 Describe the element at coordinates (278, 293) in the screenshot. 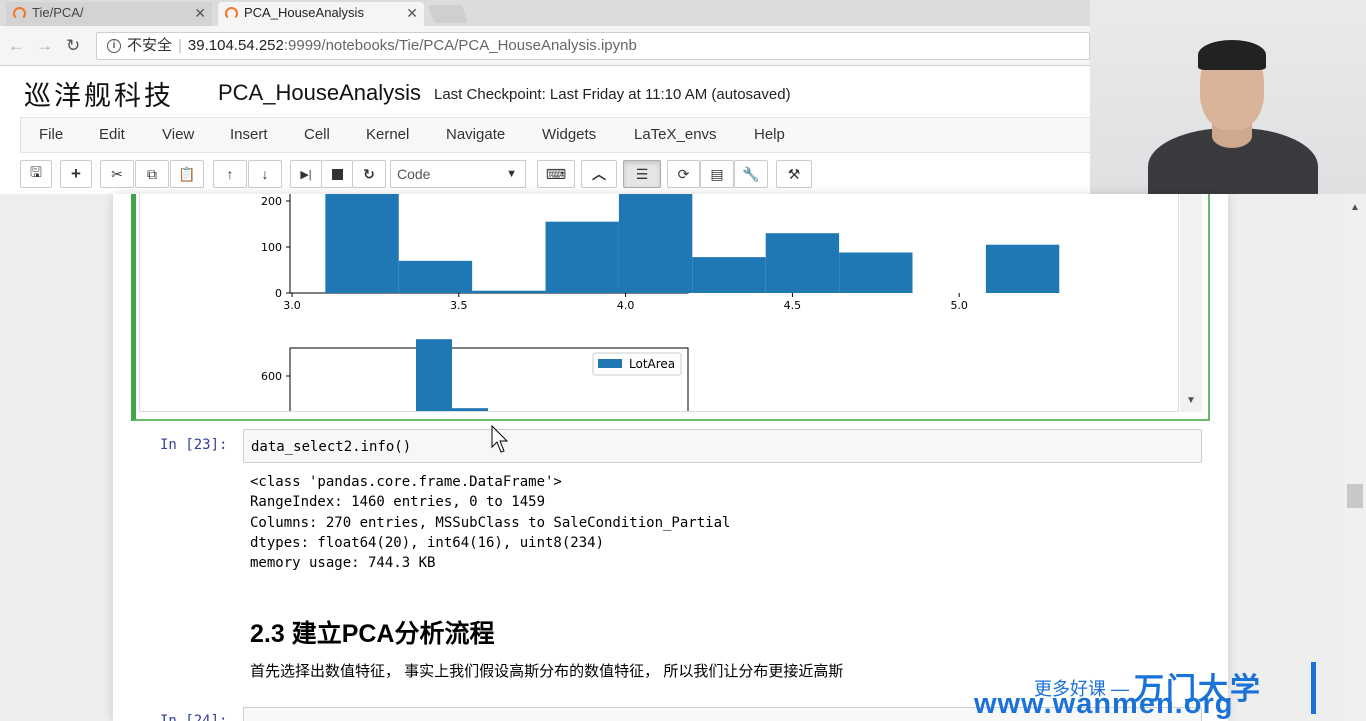

I see `y-tick-label: 0` at that location.